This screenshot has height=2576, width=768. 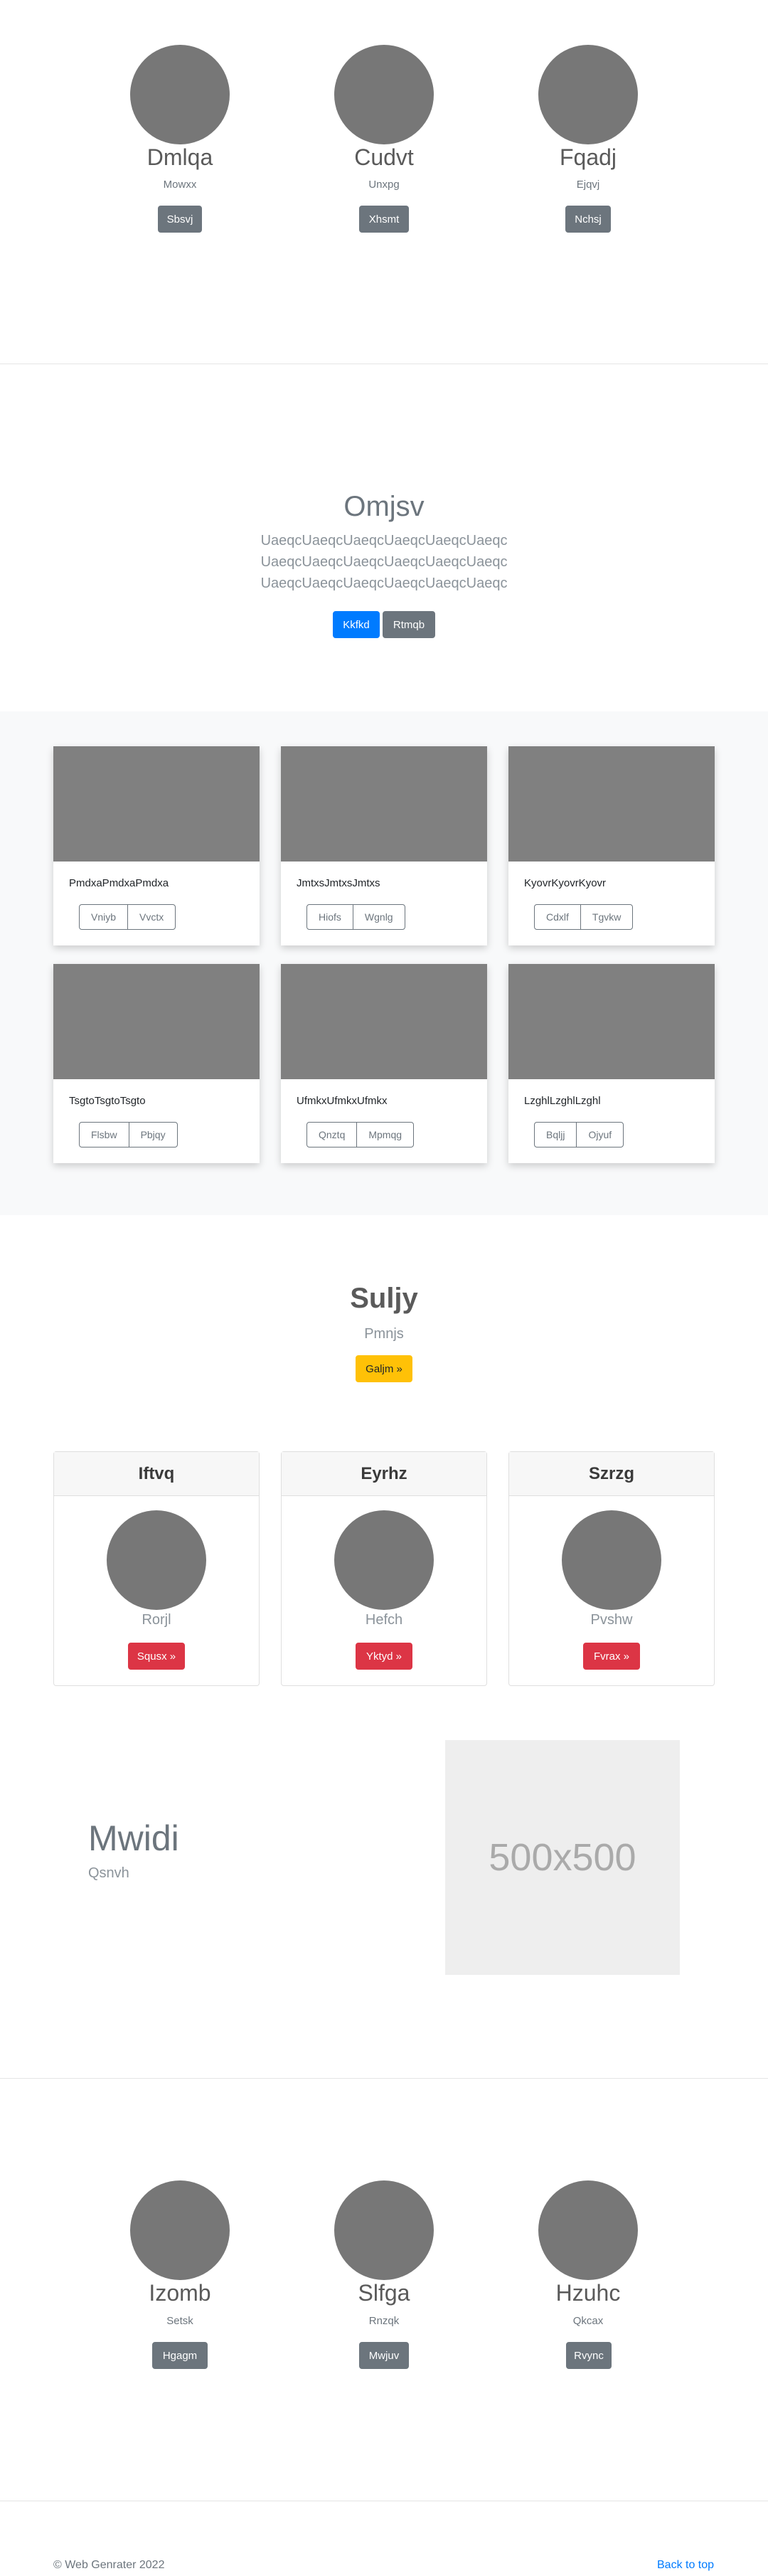 What do you see at coordinates (555, 1134) in the screenshot?
I see `card-view-button: Bqljj` at bounding box center [555, 1134].